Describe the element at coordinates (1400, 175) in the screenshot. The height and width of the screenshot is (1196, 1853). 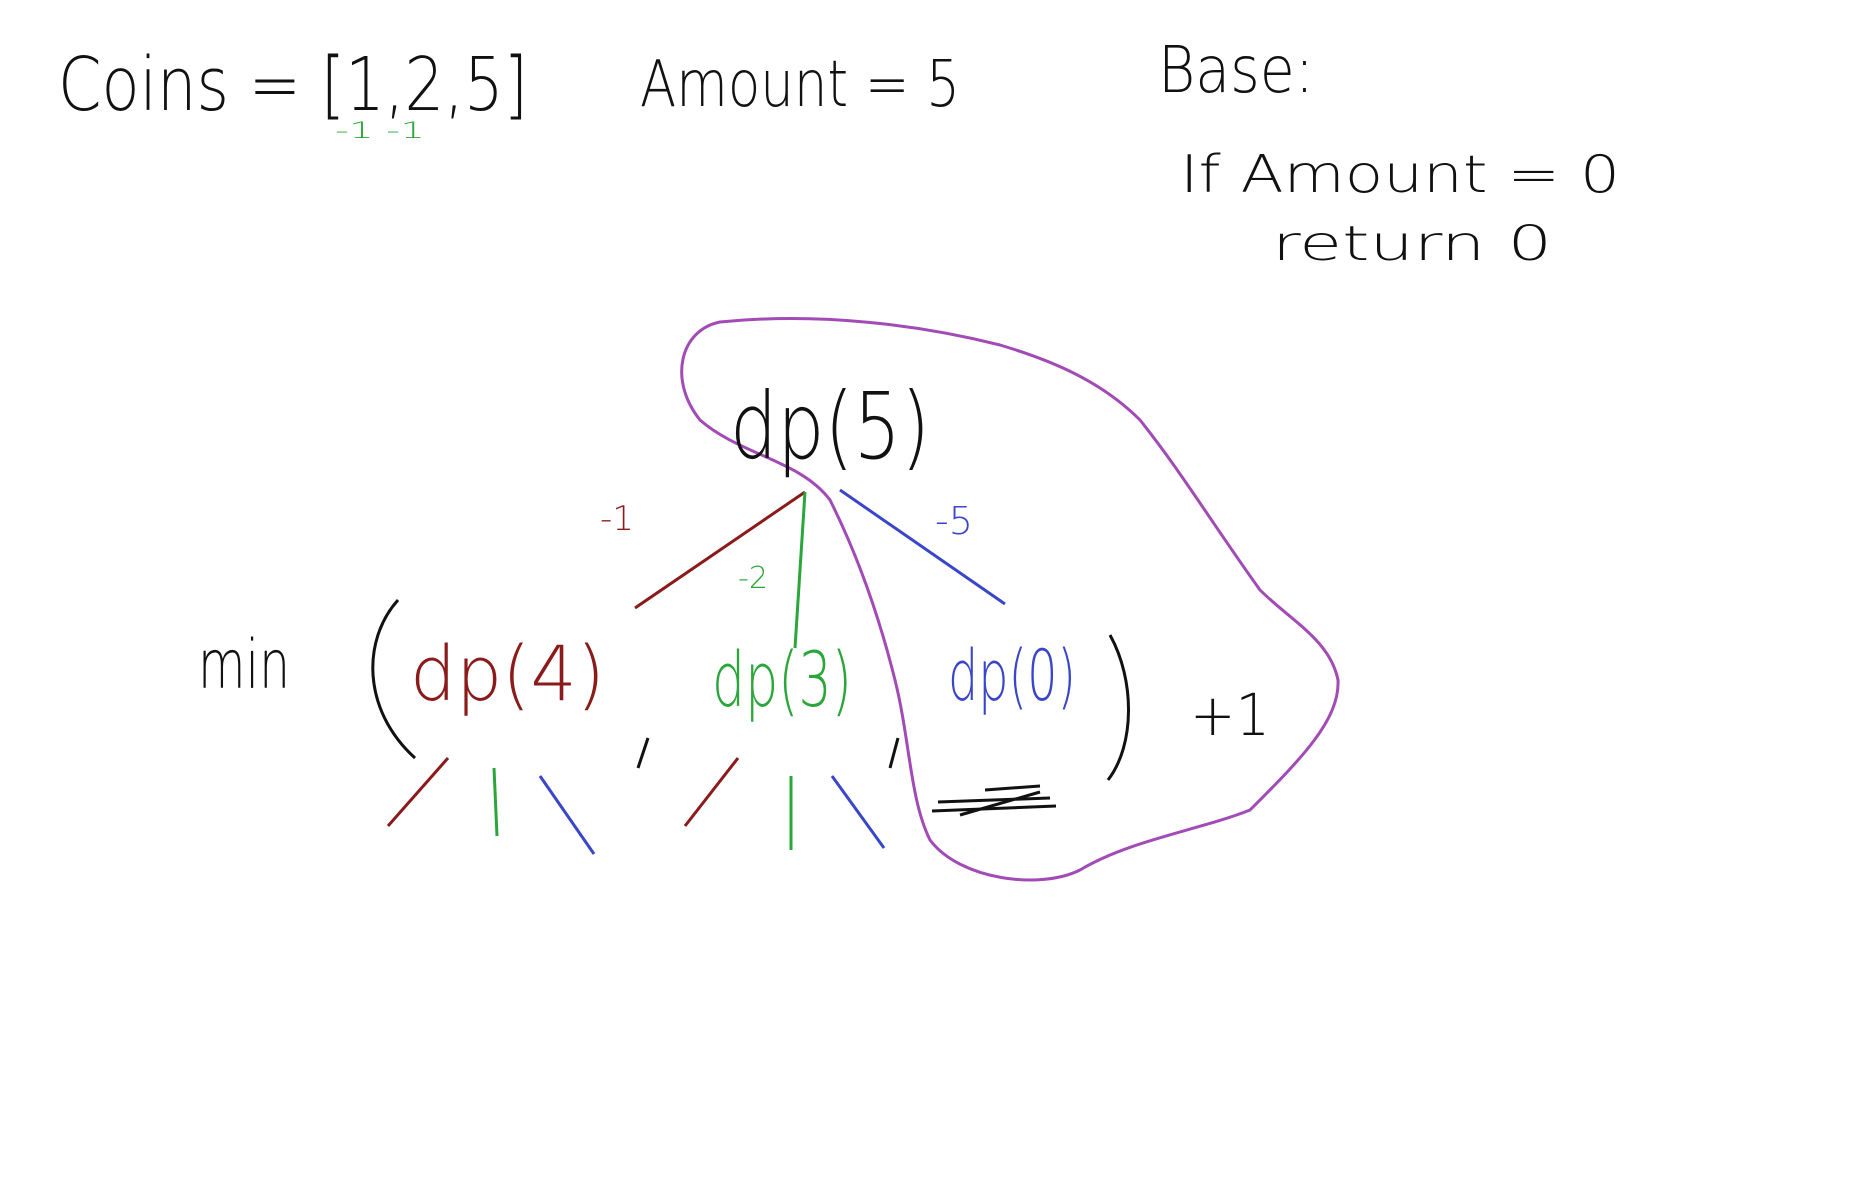
I see `base-condition: If Amount = 0` at that location.